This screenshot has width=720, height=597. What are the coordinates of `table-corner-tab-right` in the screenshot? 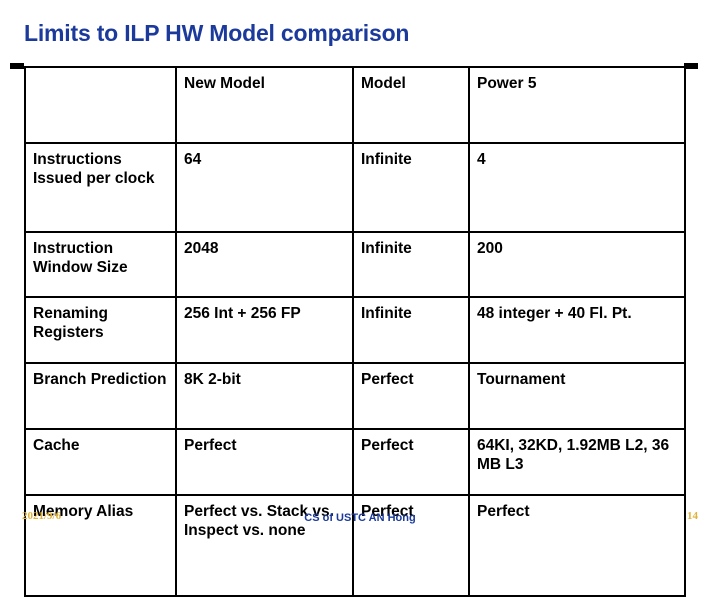 It's located at (691, 66).